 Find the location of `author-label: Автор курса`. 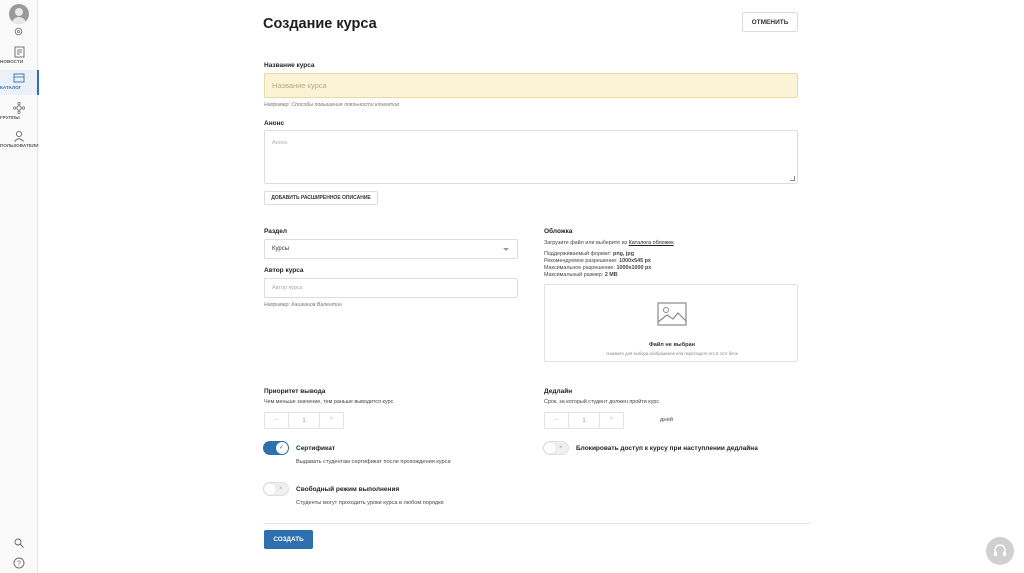

author-label: Автор курса is located at coordinates (284, 270).